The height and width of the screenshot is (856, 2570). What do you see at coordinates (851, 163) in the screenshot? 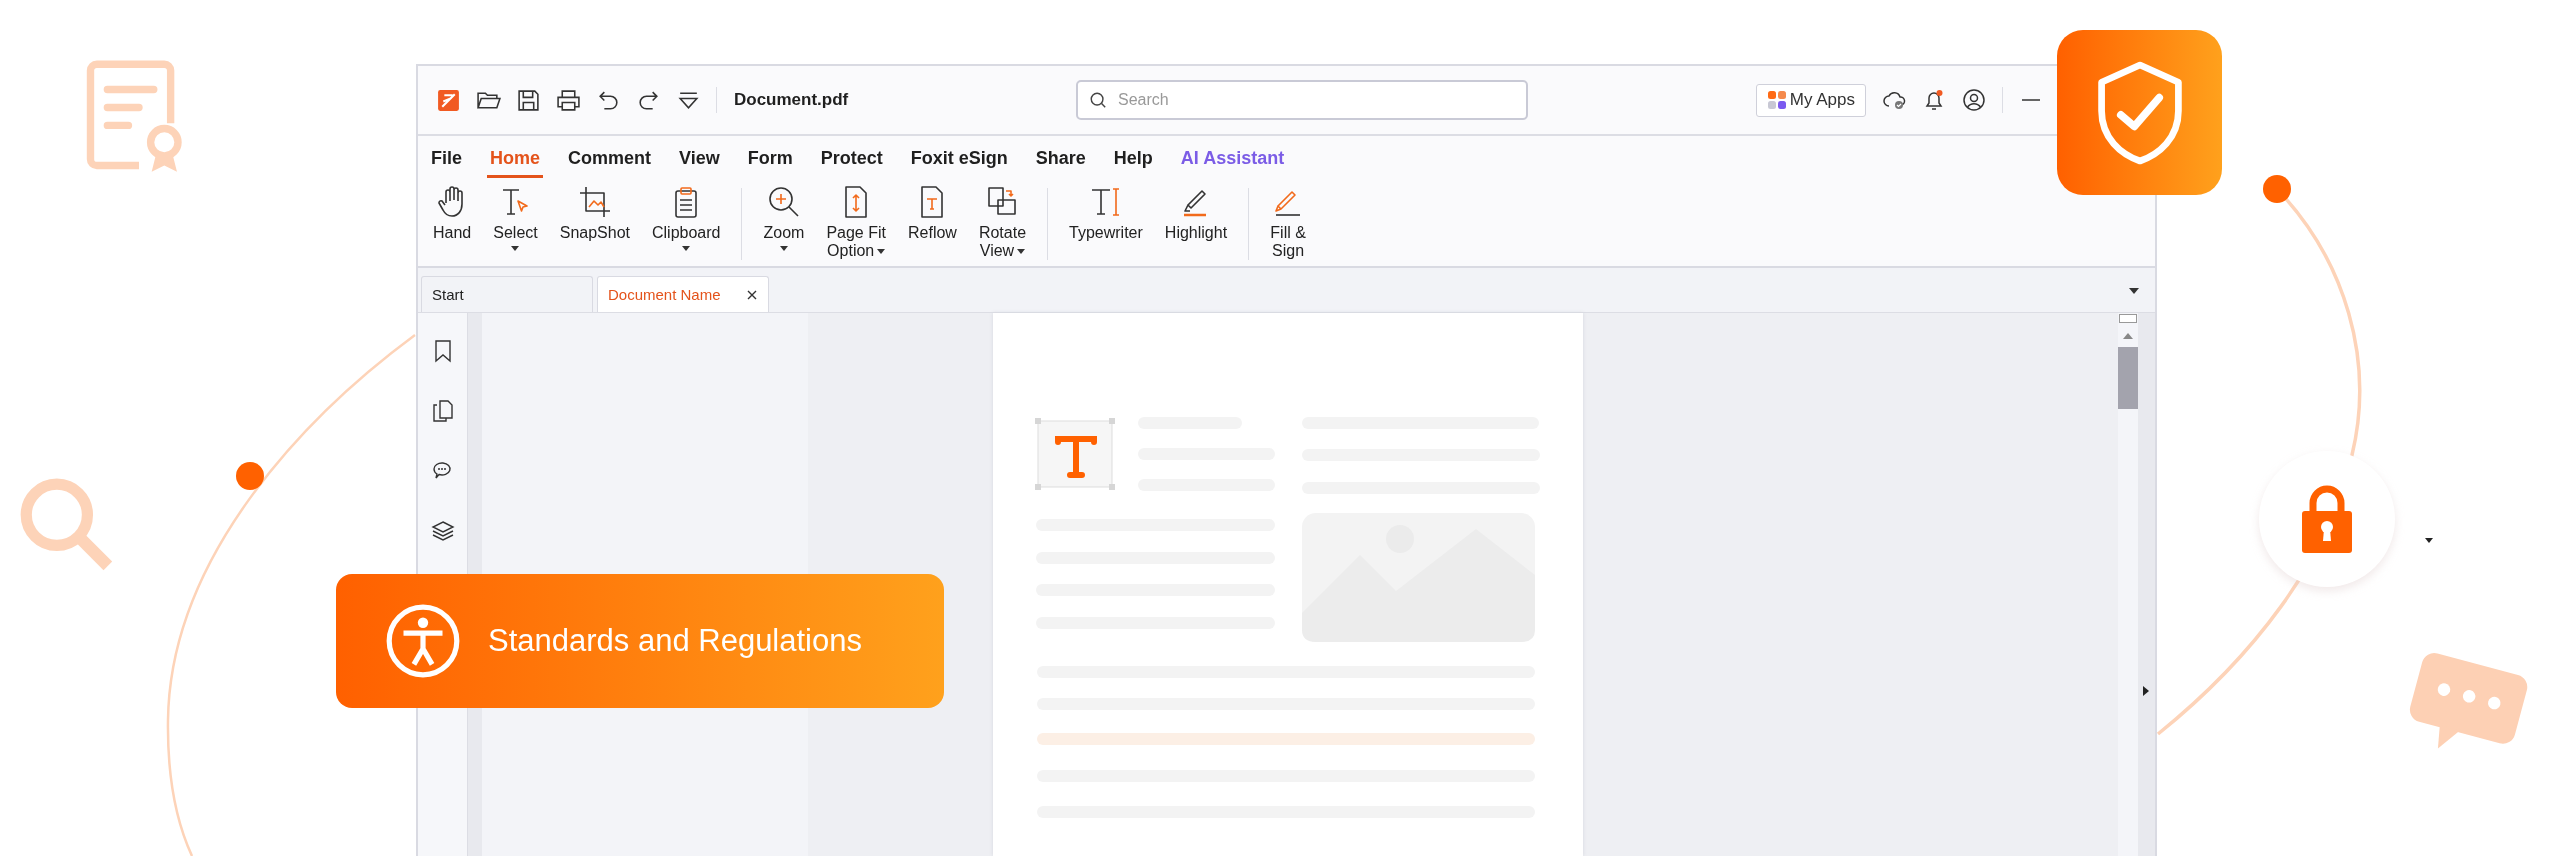
I see `menu-tab: Protect` at bounding box center [851, 163].